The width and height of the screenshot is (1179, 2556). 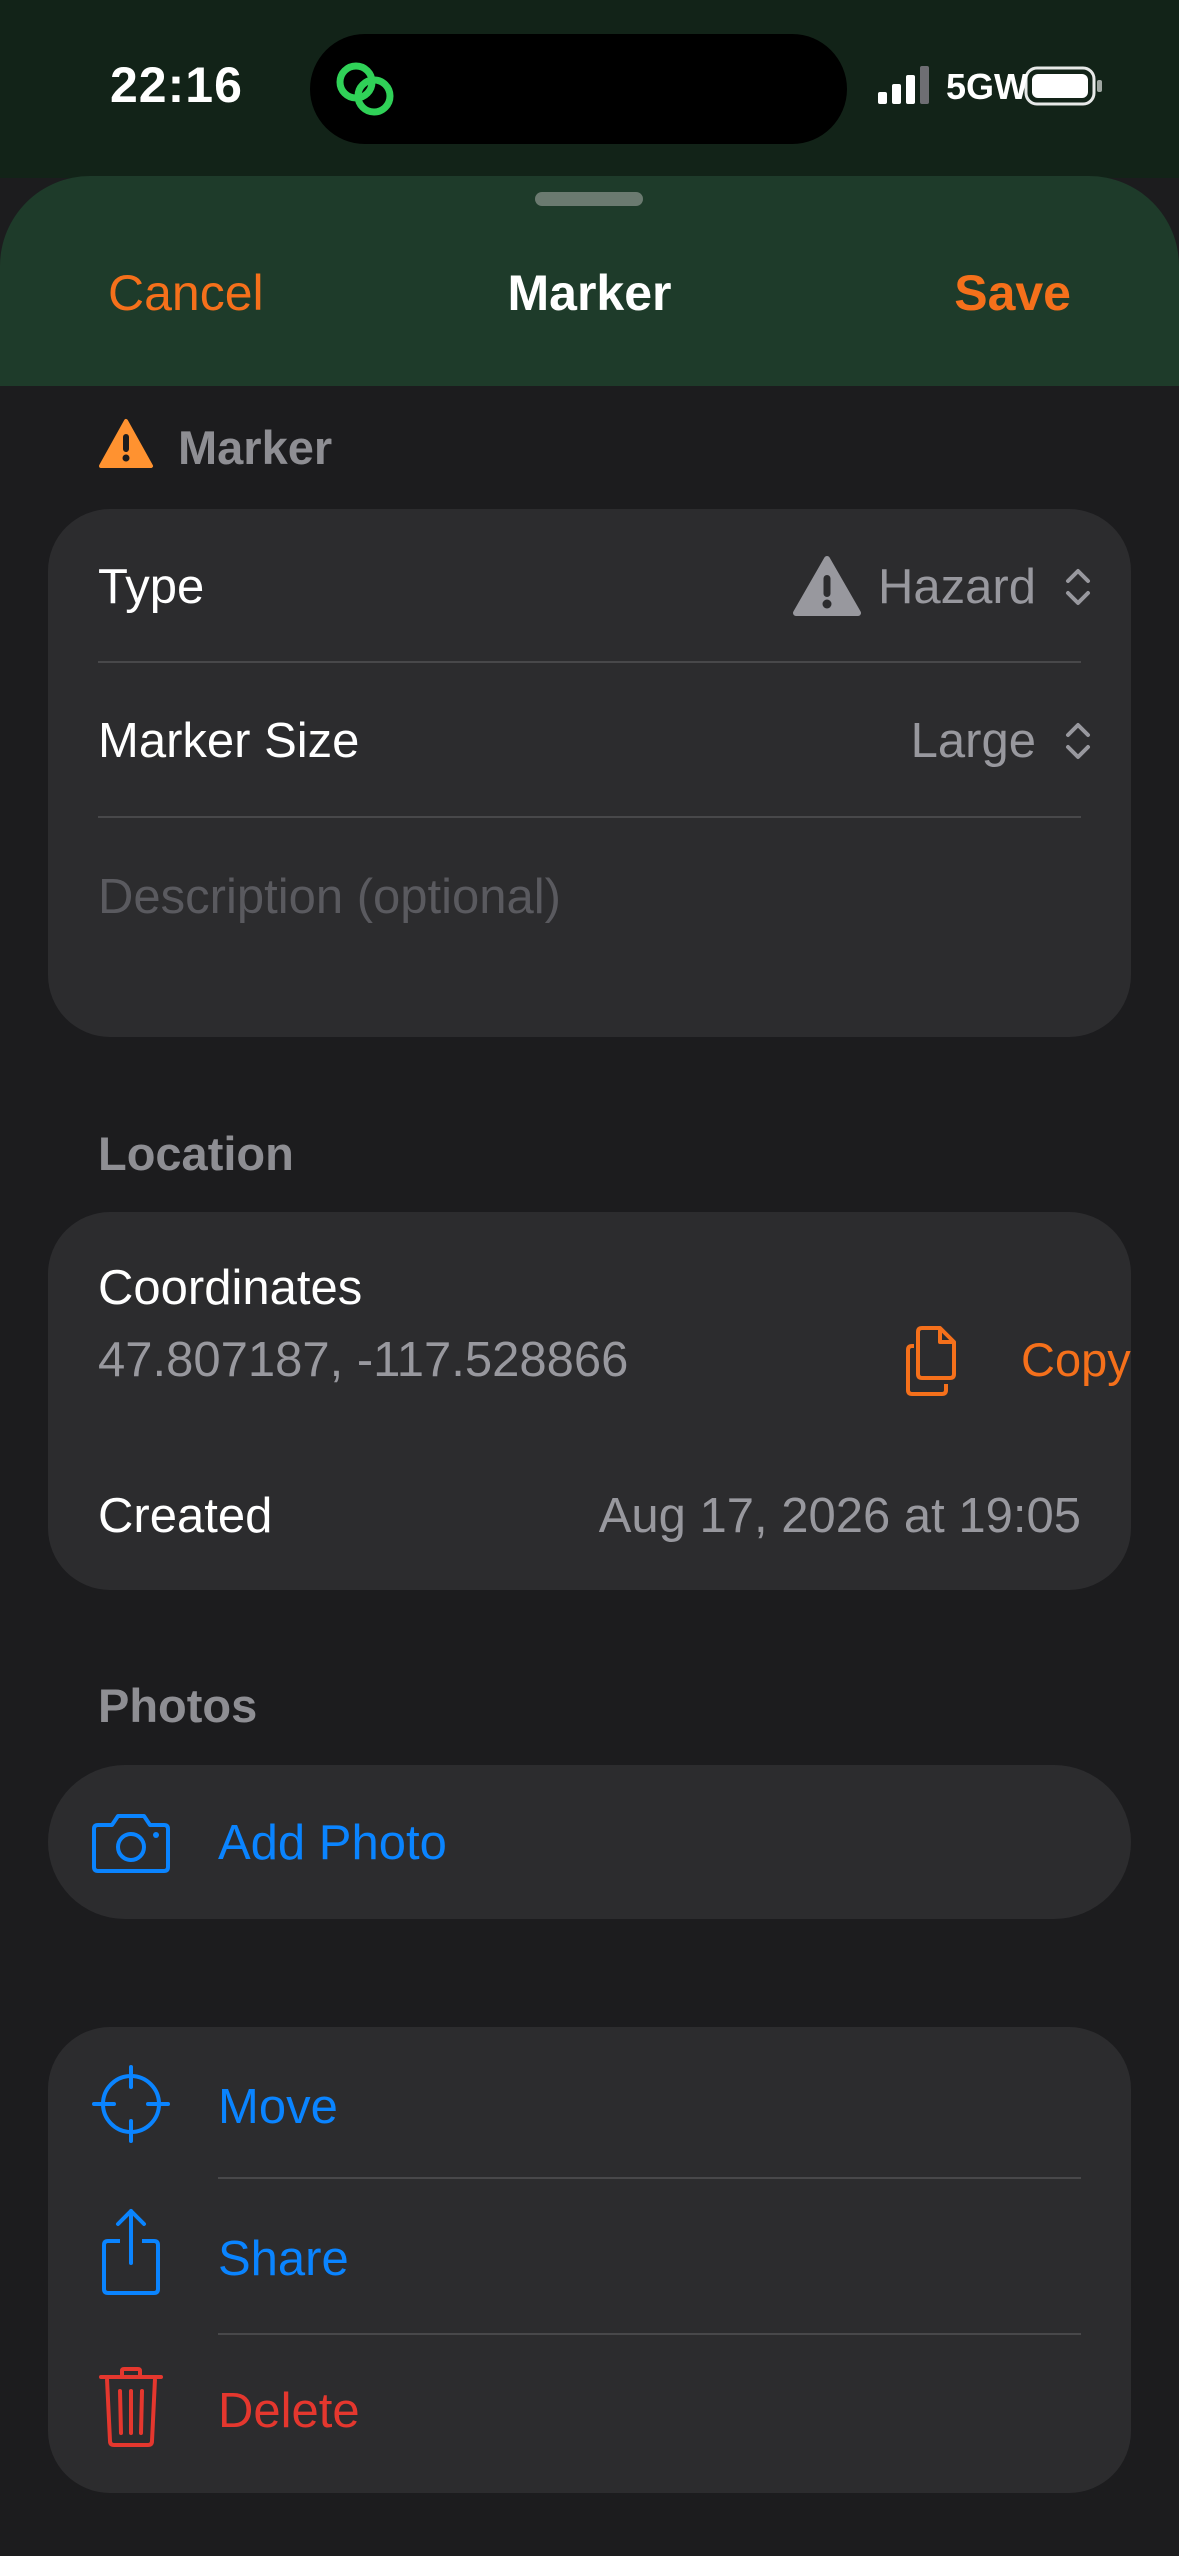 What do you see at coordinates (196, 1153) in the screenshot?
I see `location-section-header: Location` at bounding box center [196, 1153].